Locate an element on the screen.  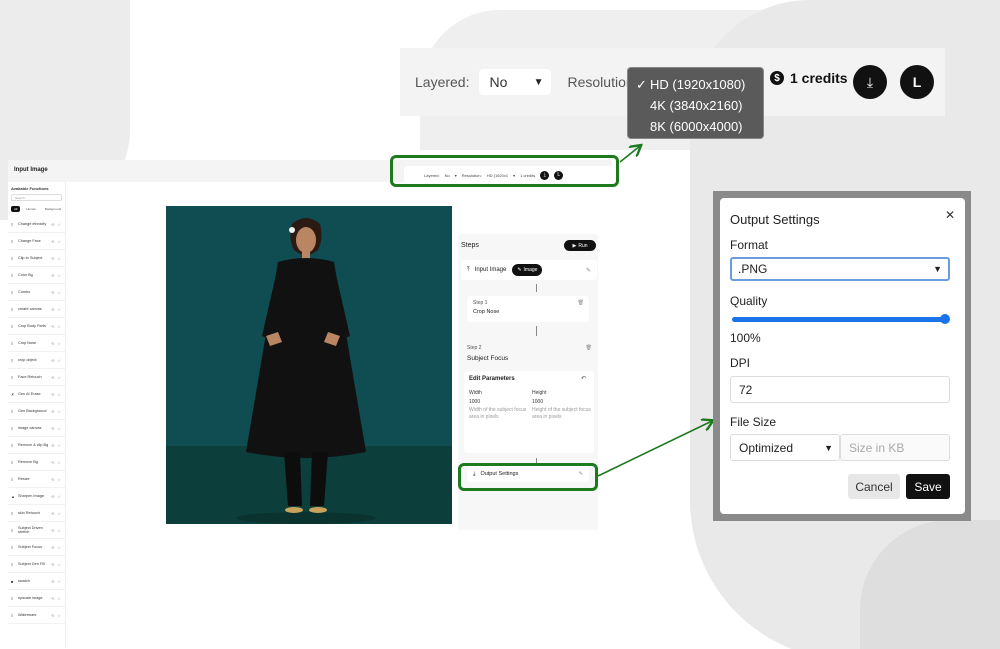
sidebar-item: ≡ image canvas ⟲ ☆ is located at coordinates (36, 428).